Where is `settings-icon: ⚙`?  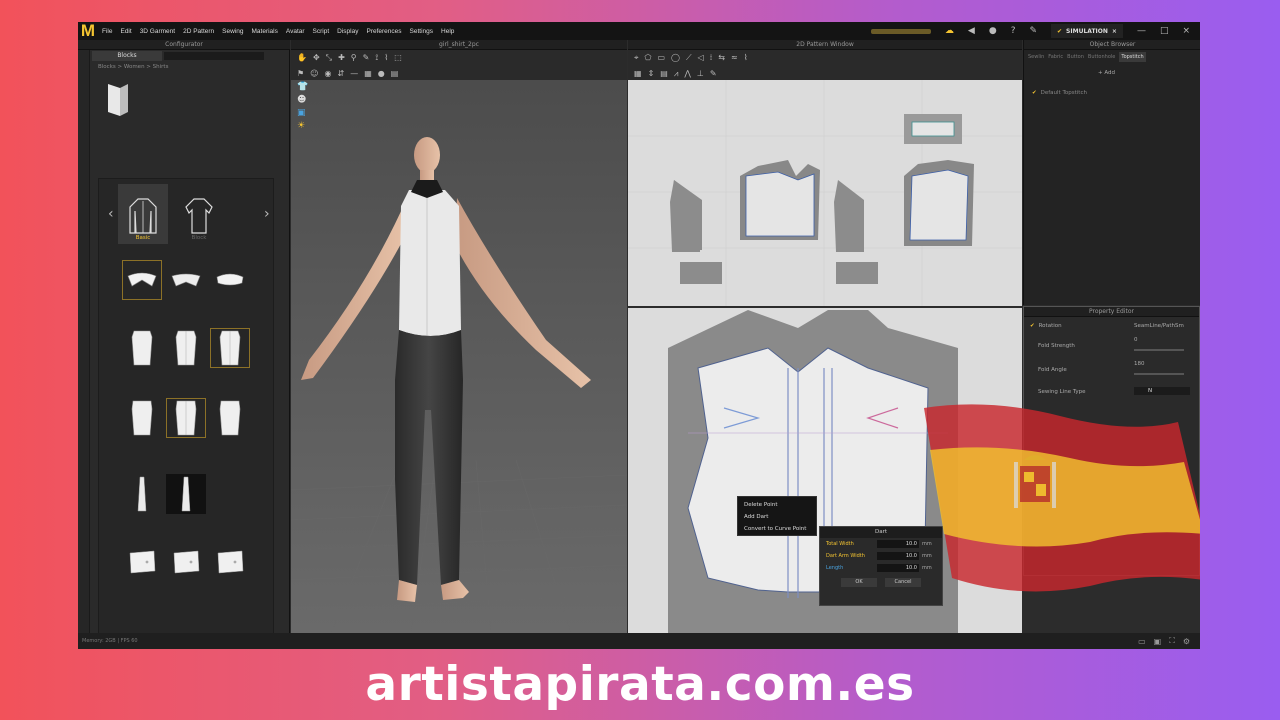
settings-icon: ⚙ is located at coordinates (1186, 641).